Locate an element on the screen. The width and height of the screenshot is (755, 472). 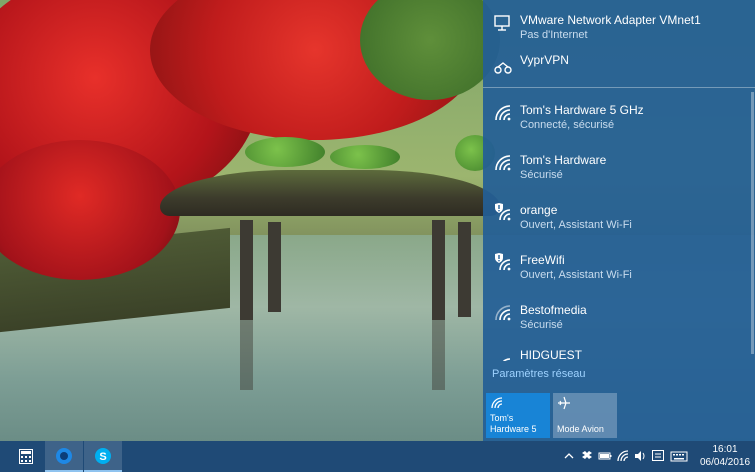
taskbar-app-skype: S is located at coordinates (103, 456).